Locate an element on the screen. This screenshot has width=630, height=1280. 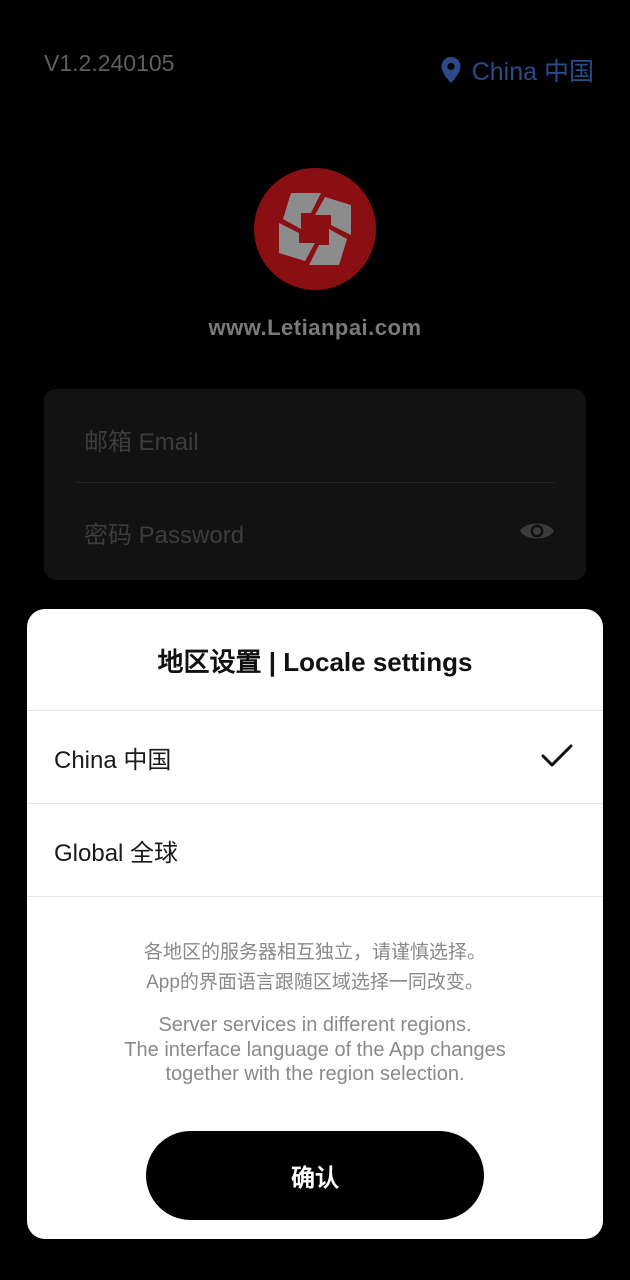
note-line: together with the region selection. is located at coordinates (315, 1074).